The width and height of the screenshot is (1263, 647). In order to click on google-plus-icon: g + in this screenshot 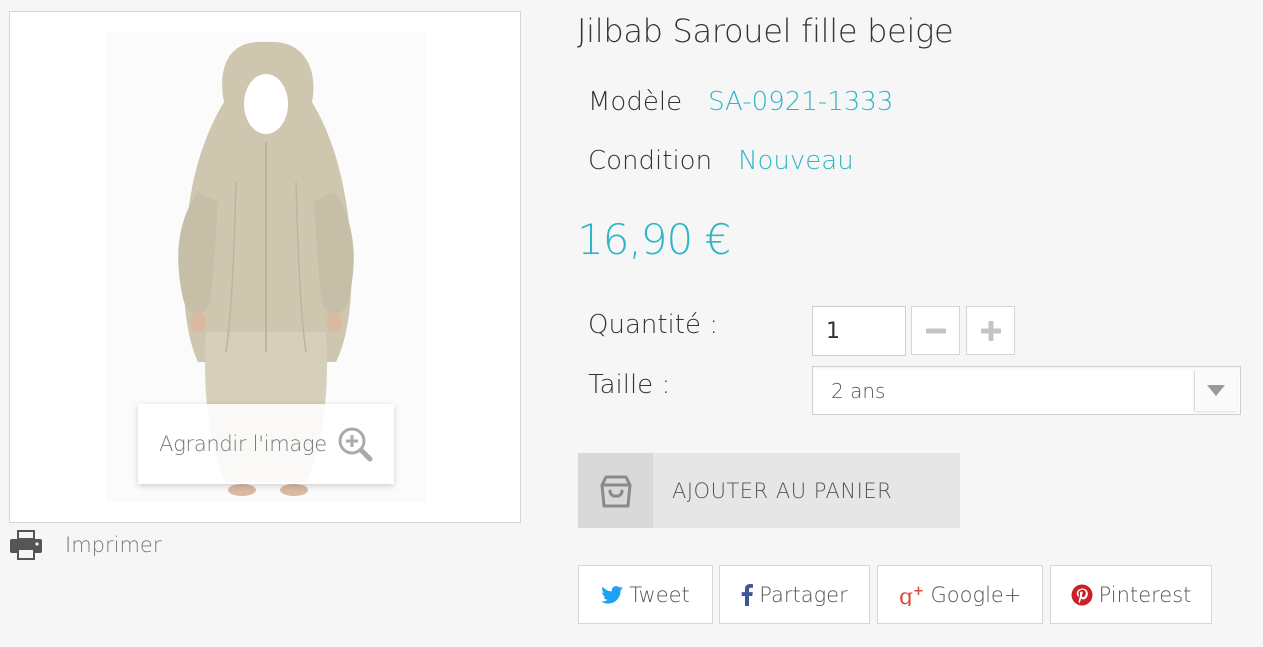, I will do `click(911, 595)`.